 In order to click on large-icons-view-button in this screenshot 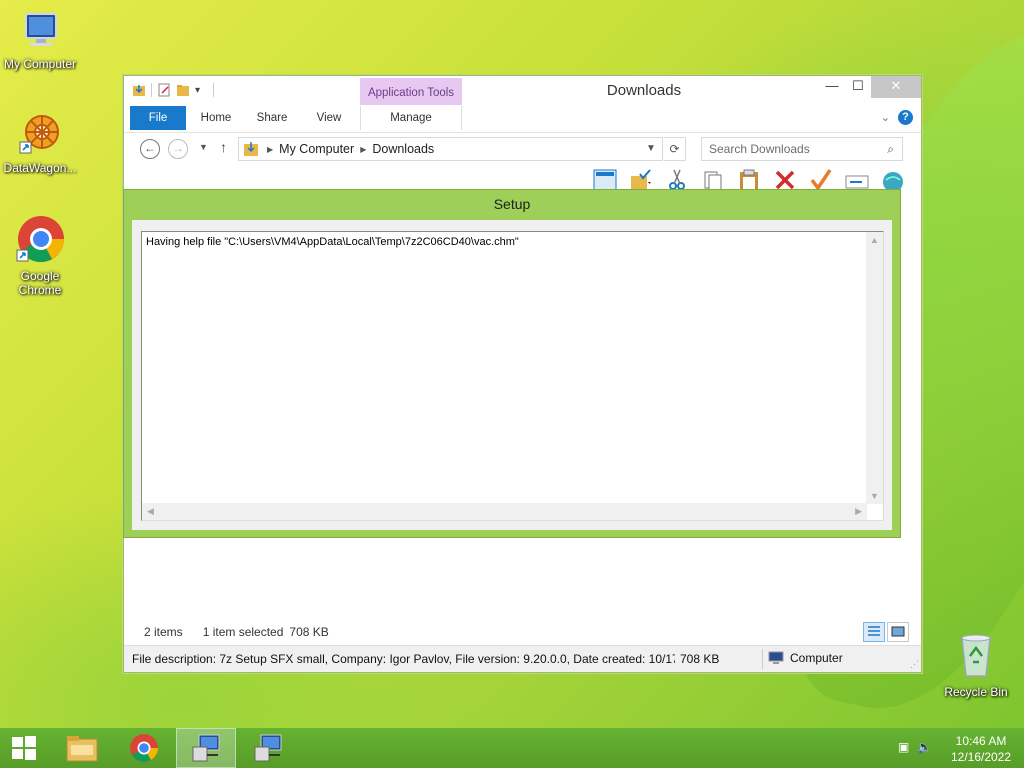, I will do `click(898, 632)`.